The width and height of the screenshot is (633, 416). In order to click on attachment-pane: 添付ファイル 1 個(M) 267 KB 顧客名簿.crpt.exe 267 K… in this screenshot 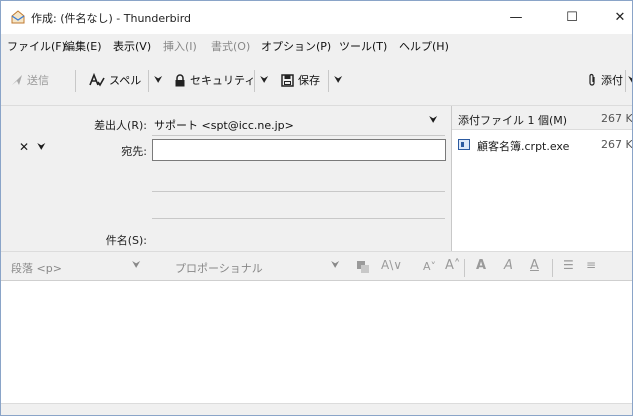, I will do `click(542, 178)`.